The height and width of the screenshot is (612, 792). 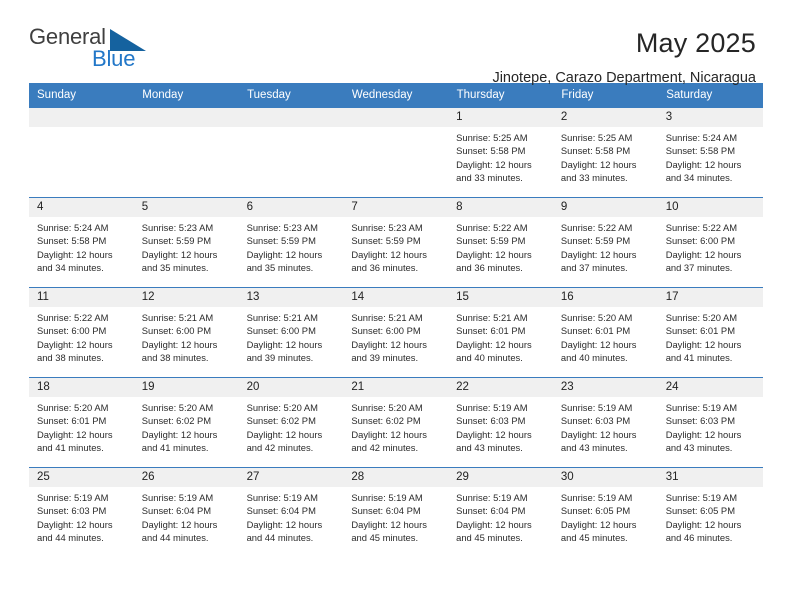 What do you see at coordinates (396, 207) in the screenshot?
I see `day-number: 7` at bounding box center [396, 207].